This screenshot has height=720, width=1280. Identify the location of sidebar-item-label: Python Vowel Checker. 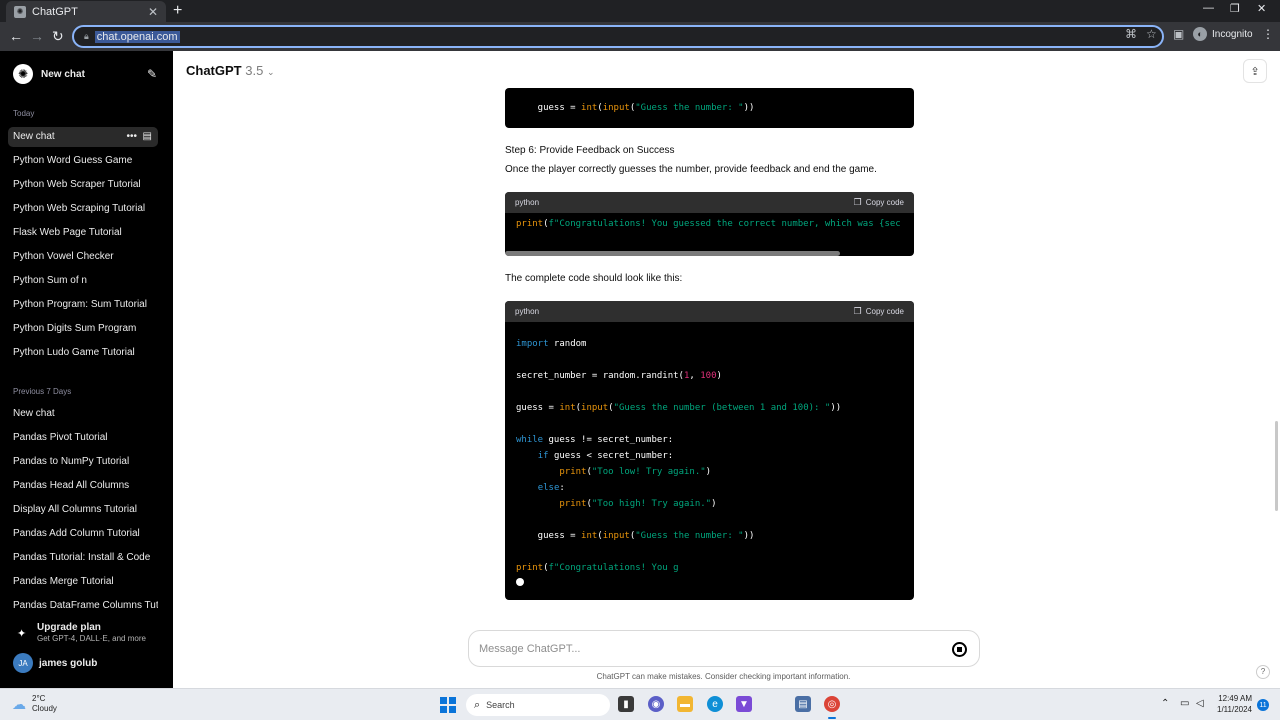
(63, 256).